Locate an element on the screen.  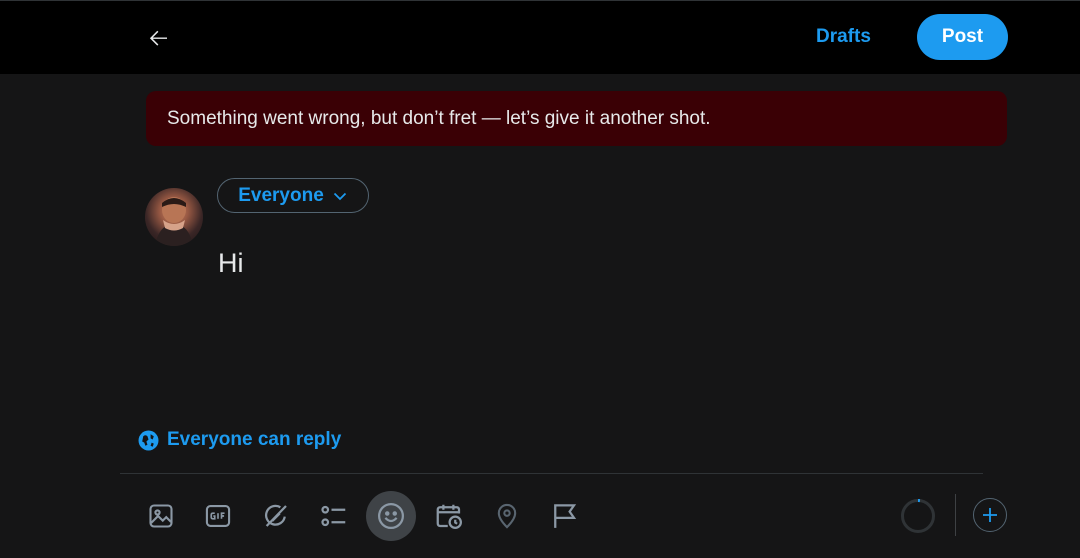
location-icon is located at coordinates (507, 516).